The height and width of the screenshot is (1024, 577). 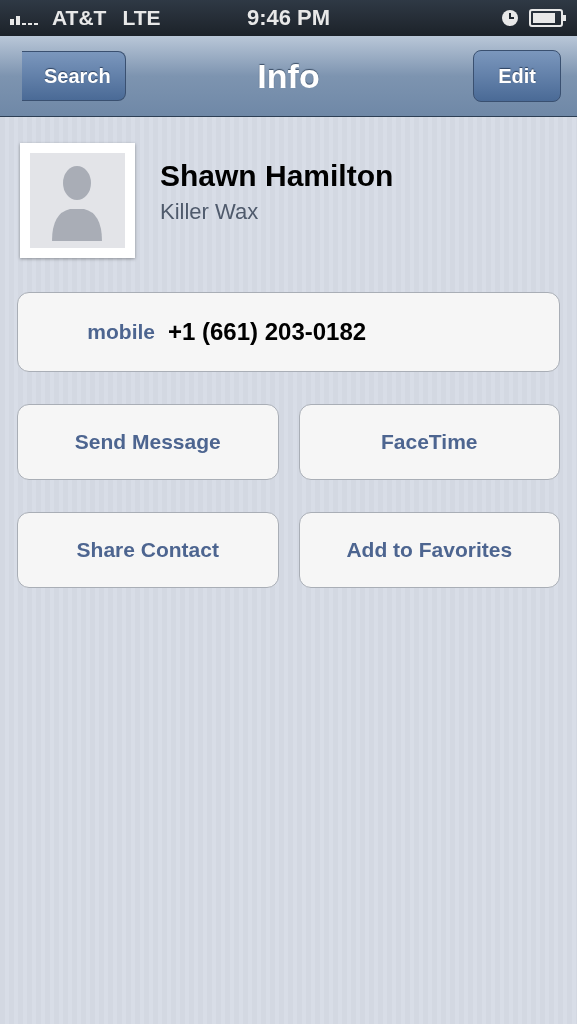 I want to click on action-button: FaceTime, so click(x=429, y=442).